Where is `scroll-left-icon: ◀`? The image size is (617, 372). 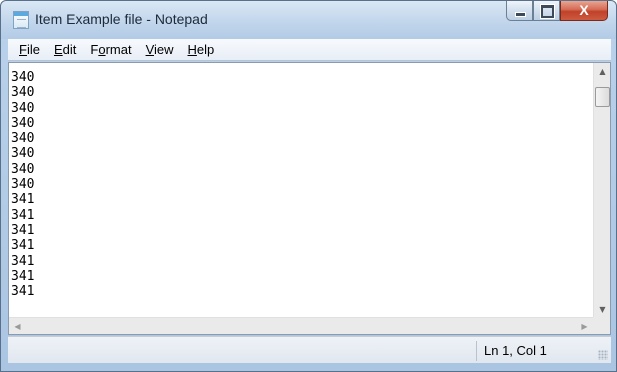
scroll-left-icon: ◀ is located at coordinates (17, 326).